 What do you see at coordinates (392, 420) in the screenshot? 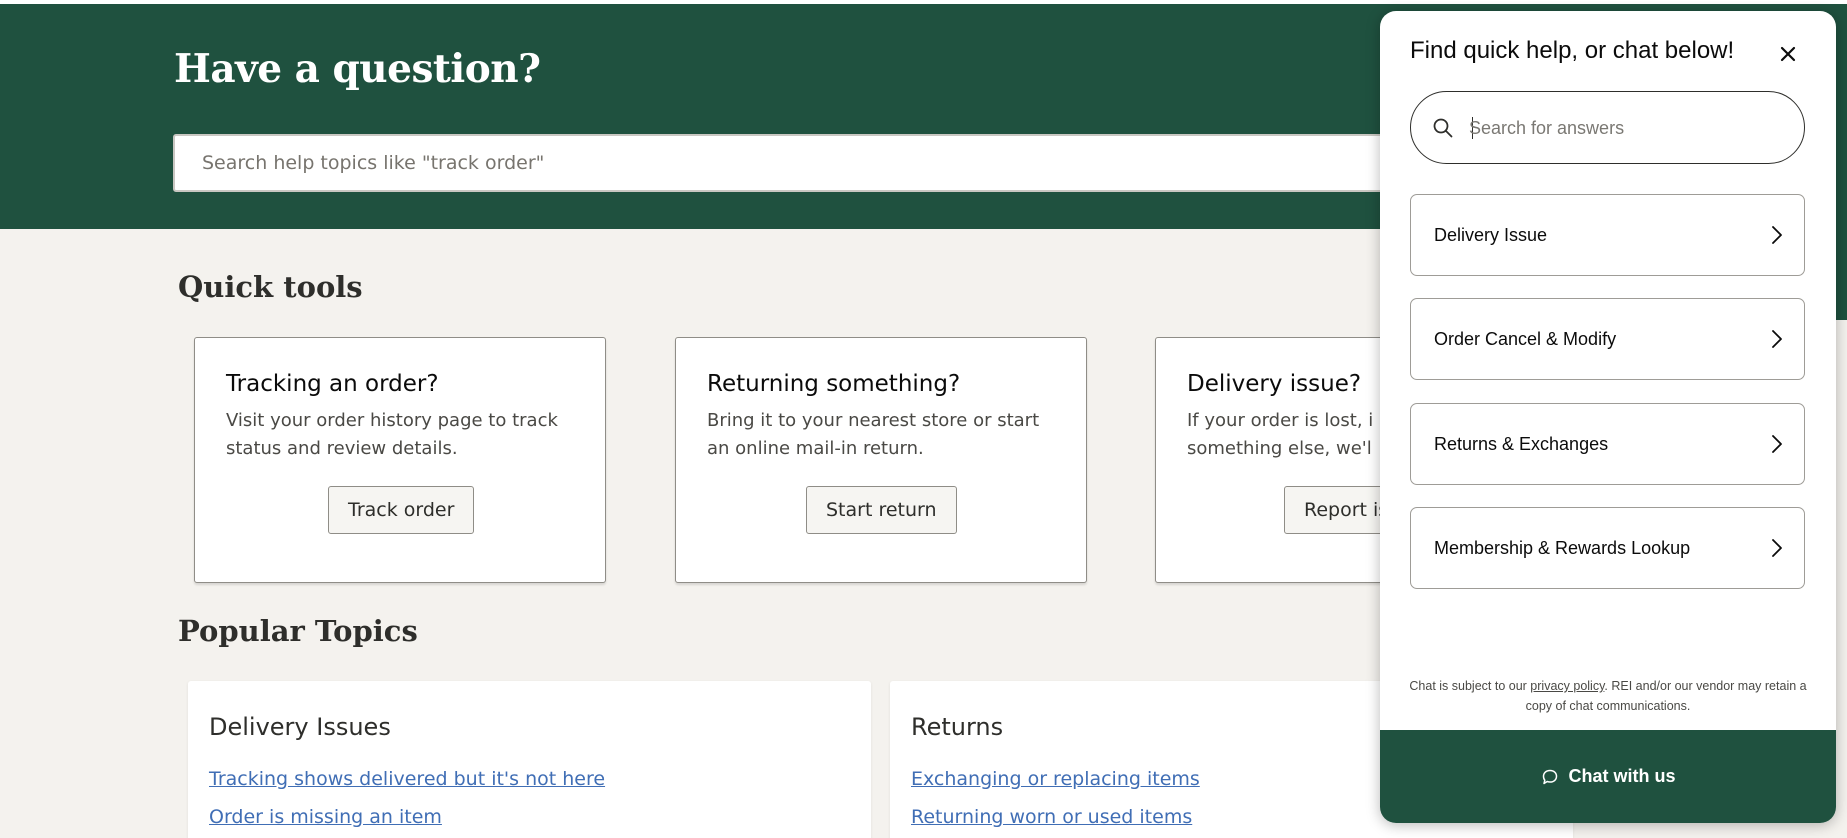
I see `tool-card-description: Visit your order history page to track` at bounding box center [392, 420].